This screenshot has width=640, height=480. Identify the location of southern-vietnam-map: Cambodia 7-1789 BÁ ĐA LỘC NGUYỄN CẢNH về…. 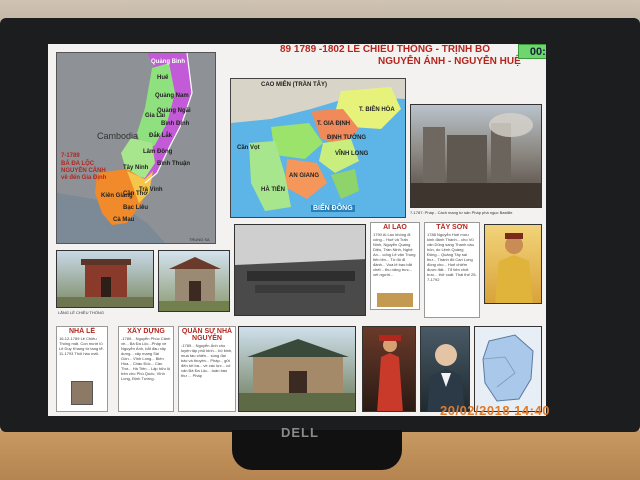
(136, 148).